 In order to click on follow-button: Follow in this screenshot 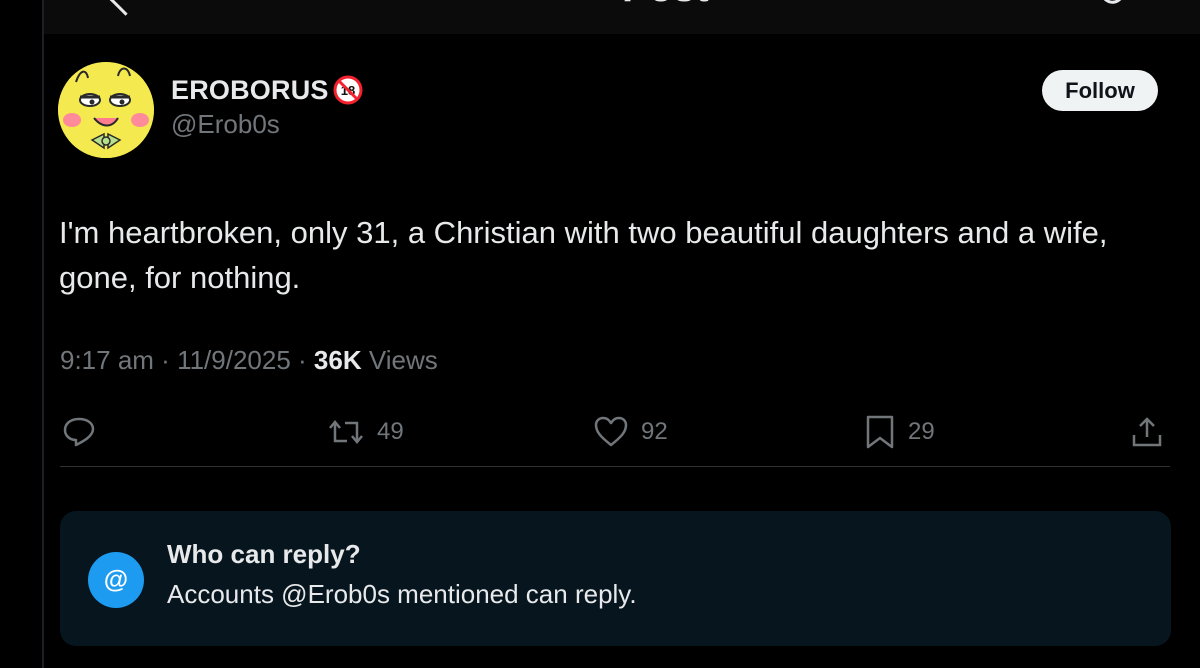, I will do `click(1100, 90)`.